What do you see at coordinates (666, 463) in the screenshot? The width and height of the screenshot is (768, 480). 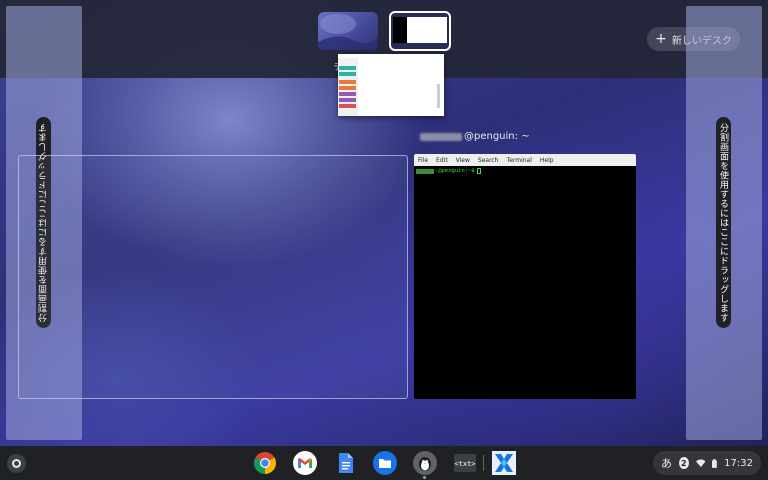 I see `ime-indicator: あ` at bounding box center [666, 463].